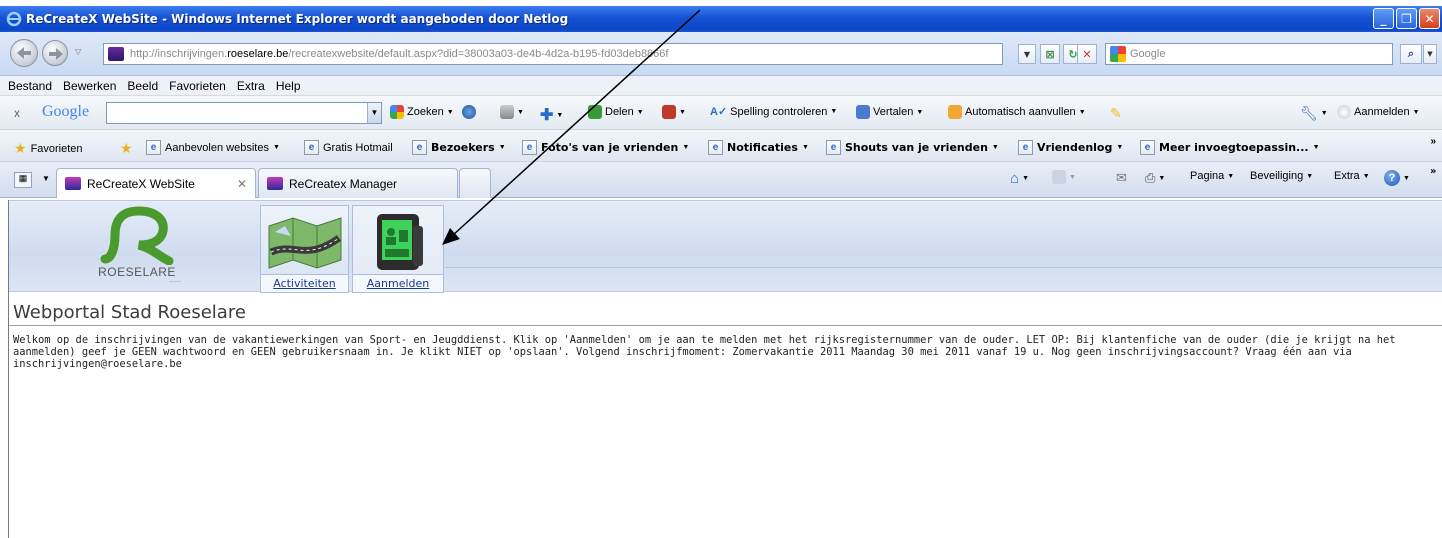 The image size is (1442, 538). Describe the element at coordinates (244, 113) in the screenshot. I see `google-search-input: ▼` at that location.